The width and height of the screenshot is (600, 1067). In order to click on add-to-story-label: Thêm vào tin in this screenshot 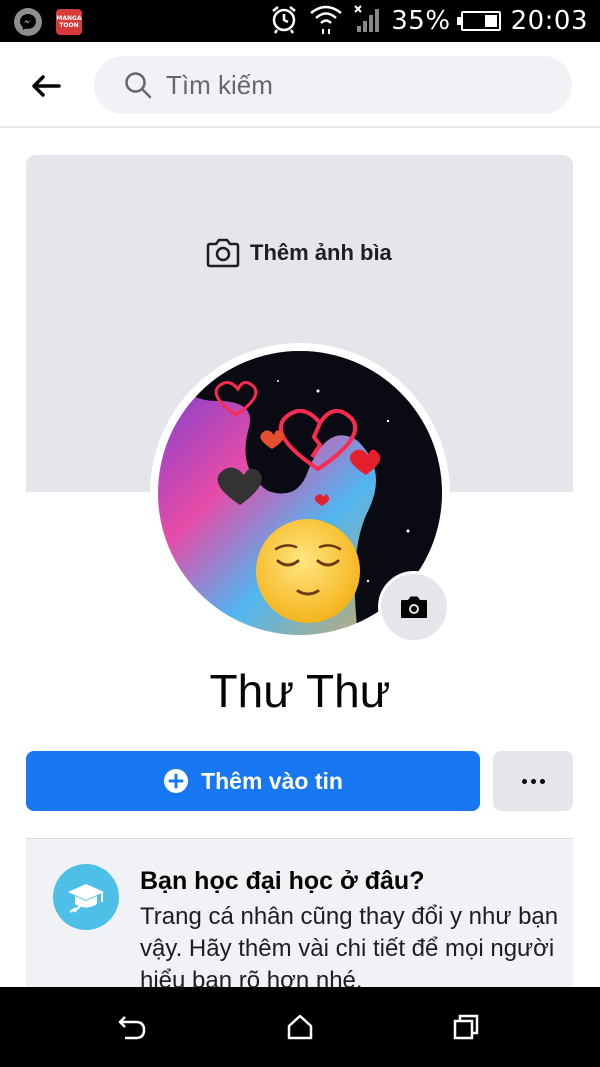, I will do `click(272, 780)`.